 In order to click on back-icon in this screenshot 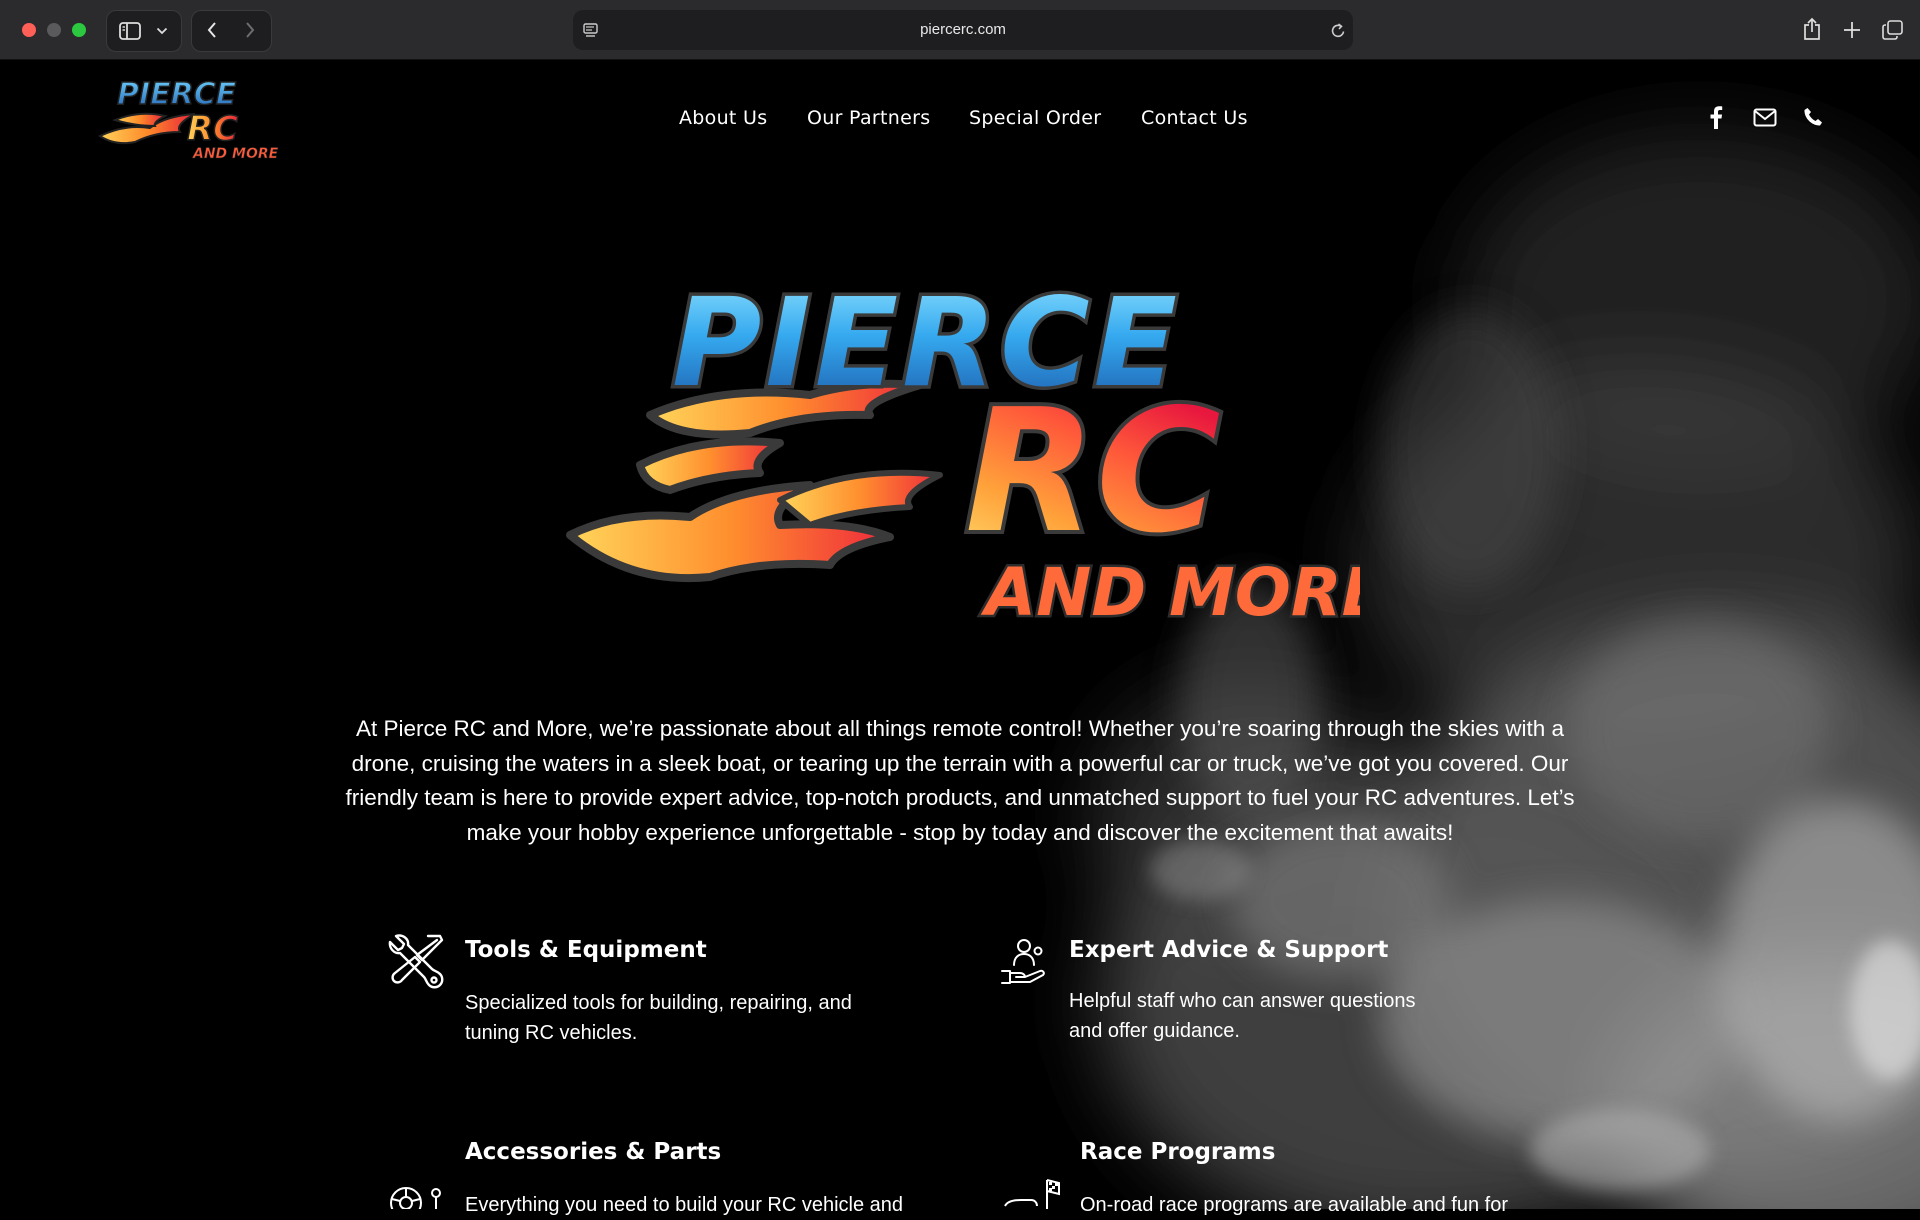, I will do `click(212, 30)`.